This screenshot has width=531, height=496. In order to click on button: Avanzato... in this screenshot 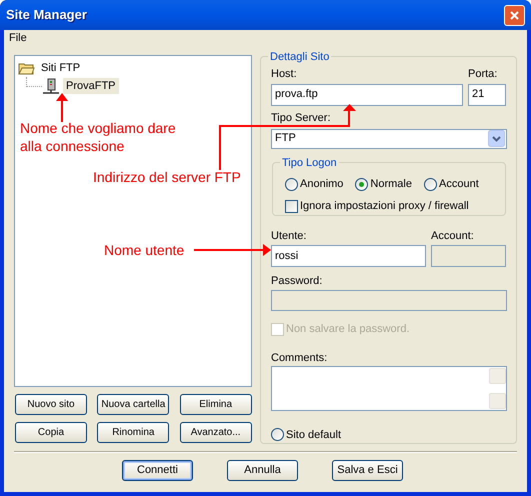, I will do `click(216, 432)`.